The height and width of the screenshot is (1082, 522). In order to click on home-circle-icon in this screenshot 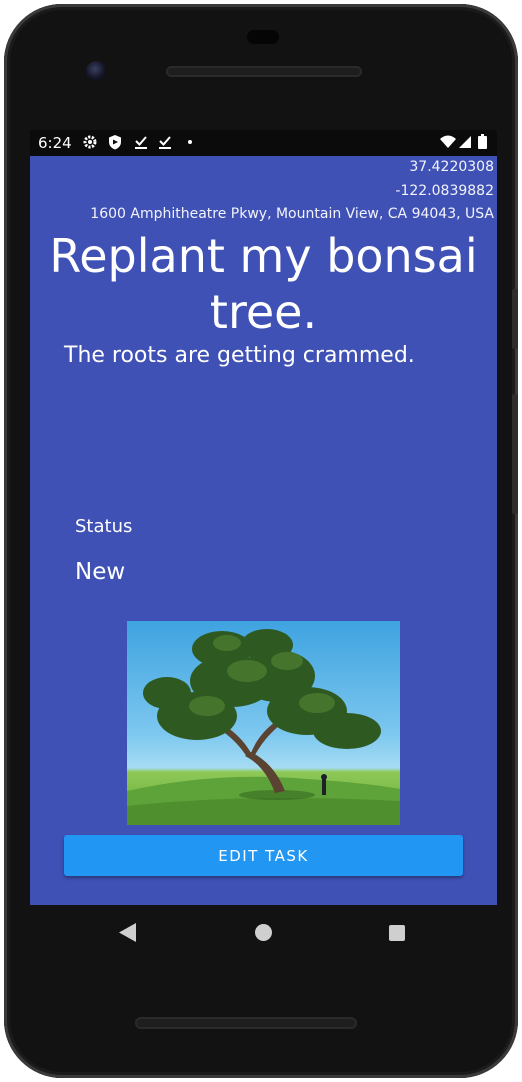, I will do `click(263, 932)`.